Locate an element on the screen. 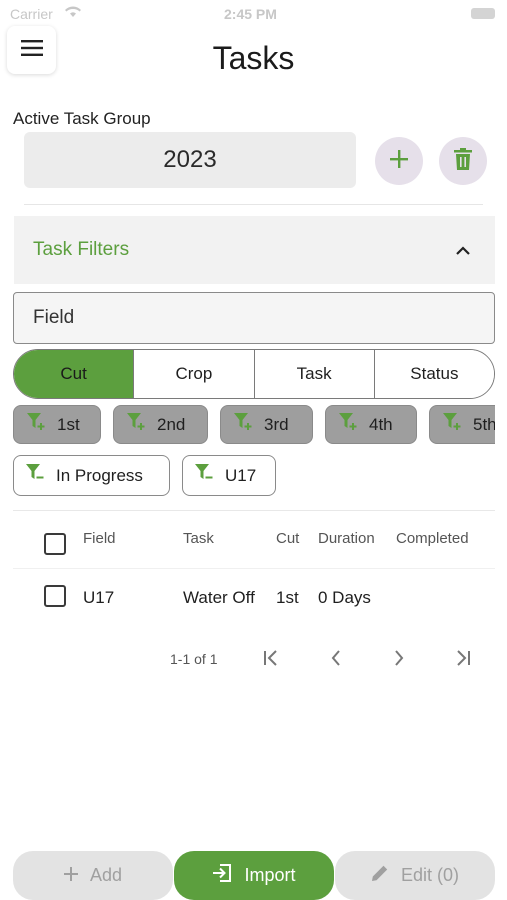 The height and width of the screenshot is (900, 507). next-page-button is located at coordinates (399, 660).